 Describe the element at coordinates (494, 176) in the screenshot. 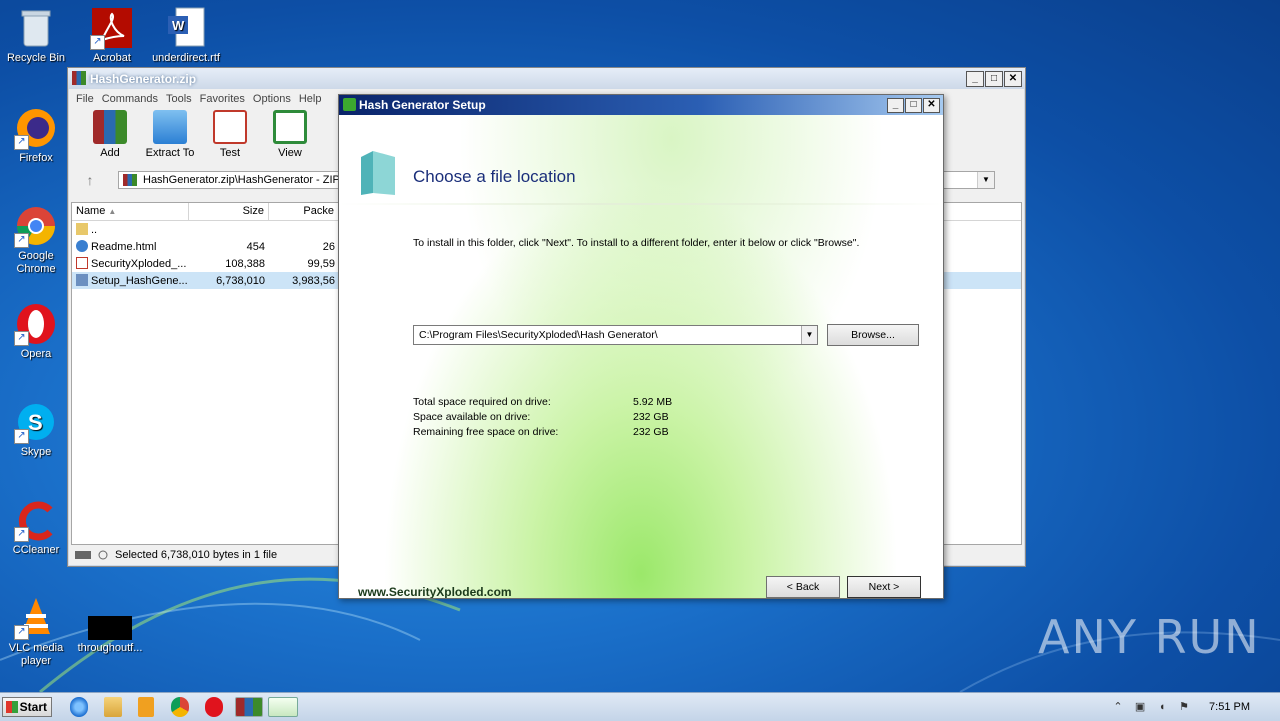

I see `page-title: Choose a file location` at that location.